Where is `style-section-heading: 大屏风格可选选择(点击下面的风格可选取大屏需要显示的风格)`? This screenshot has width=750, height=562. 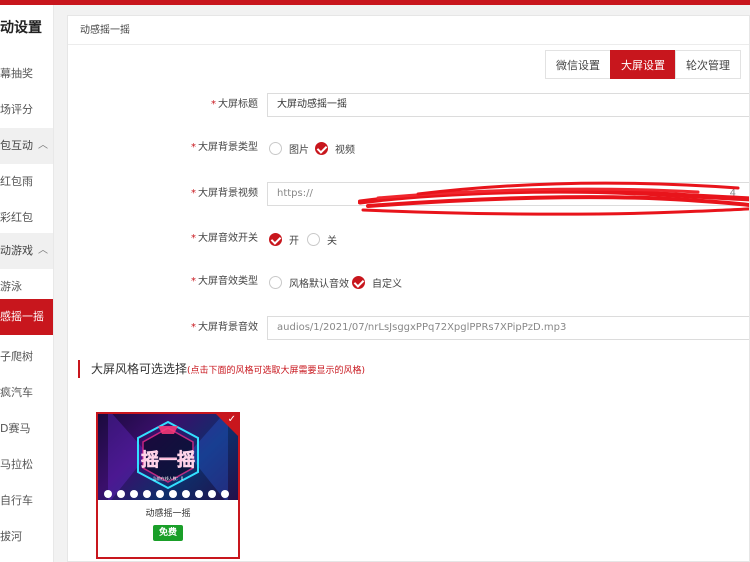 style-section-heading: 大屏风格可选选择(点击下面的风格可选取大屏需要显示的风格) is located at coordinates (221, 369).